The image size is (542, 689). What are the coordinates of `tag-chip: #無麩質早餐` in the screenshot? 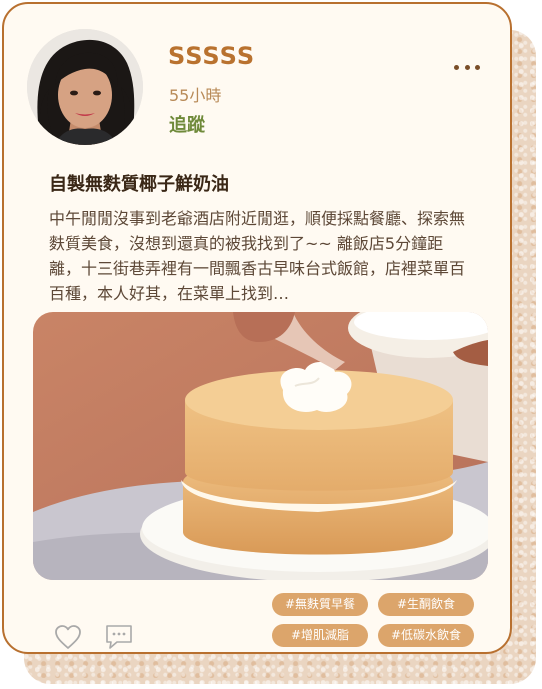 It's located at (320, 604).